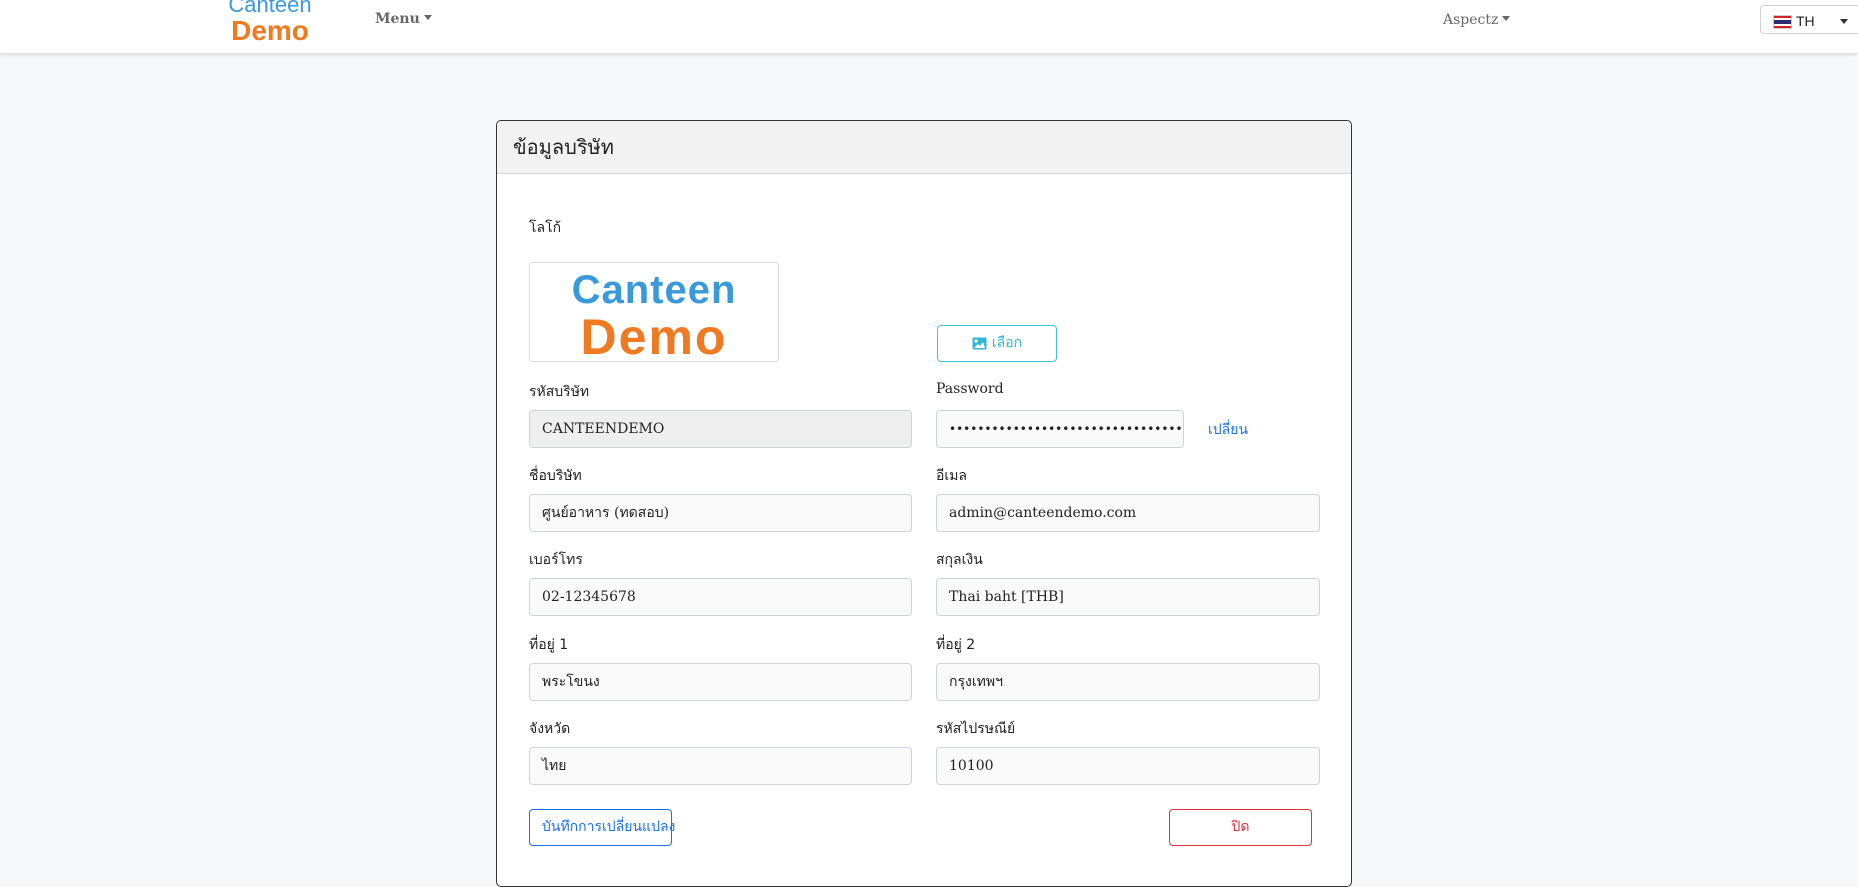 The image size is (1858, 887). I want to click on email-label: อีเมล, so click(952, 476).